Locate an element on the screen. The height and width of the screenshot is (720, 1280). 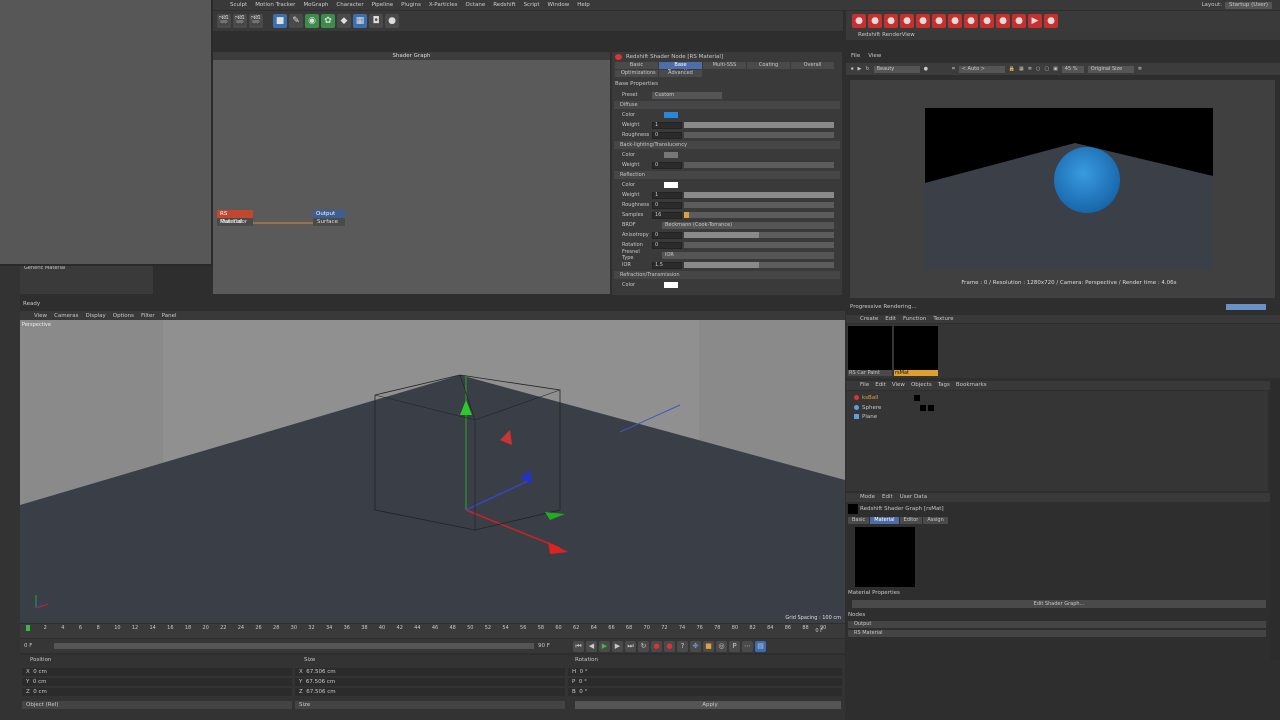
lock-icon: 🔒 is located at coordinates (1012, 69).